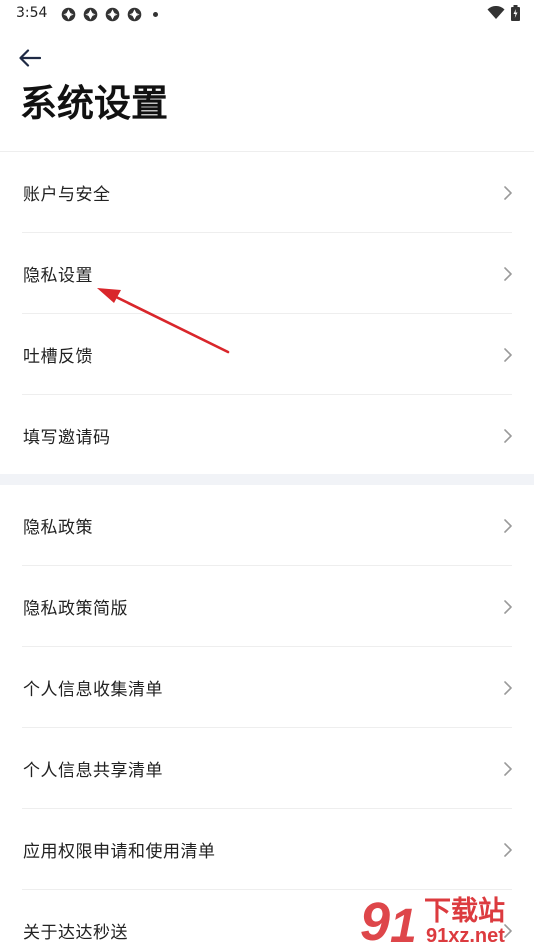 The height and width of the screenshot is (950, 534). Describe the element at coordinates (267, 273) in the screenshot. I see `settings-item-privacy-settings: 隐私设置` at that location.